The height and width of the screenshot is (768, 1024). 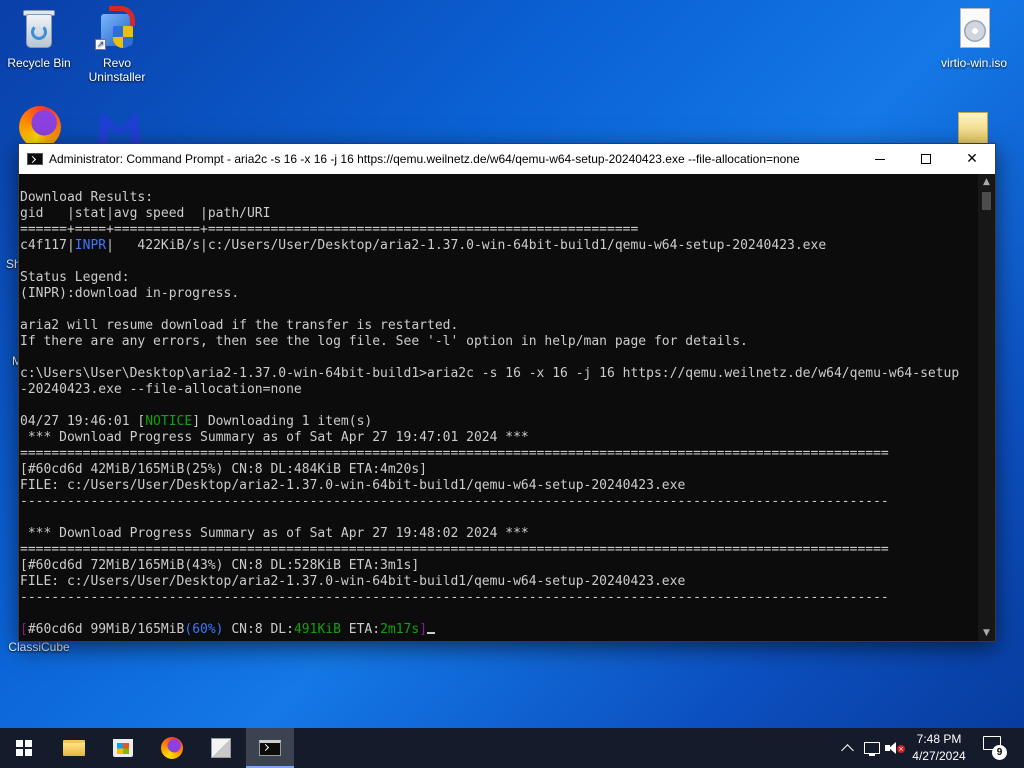 I want to click on desktop-icon-label: ClassiCube, so click(x=39, y=647).